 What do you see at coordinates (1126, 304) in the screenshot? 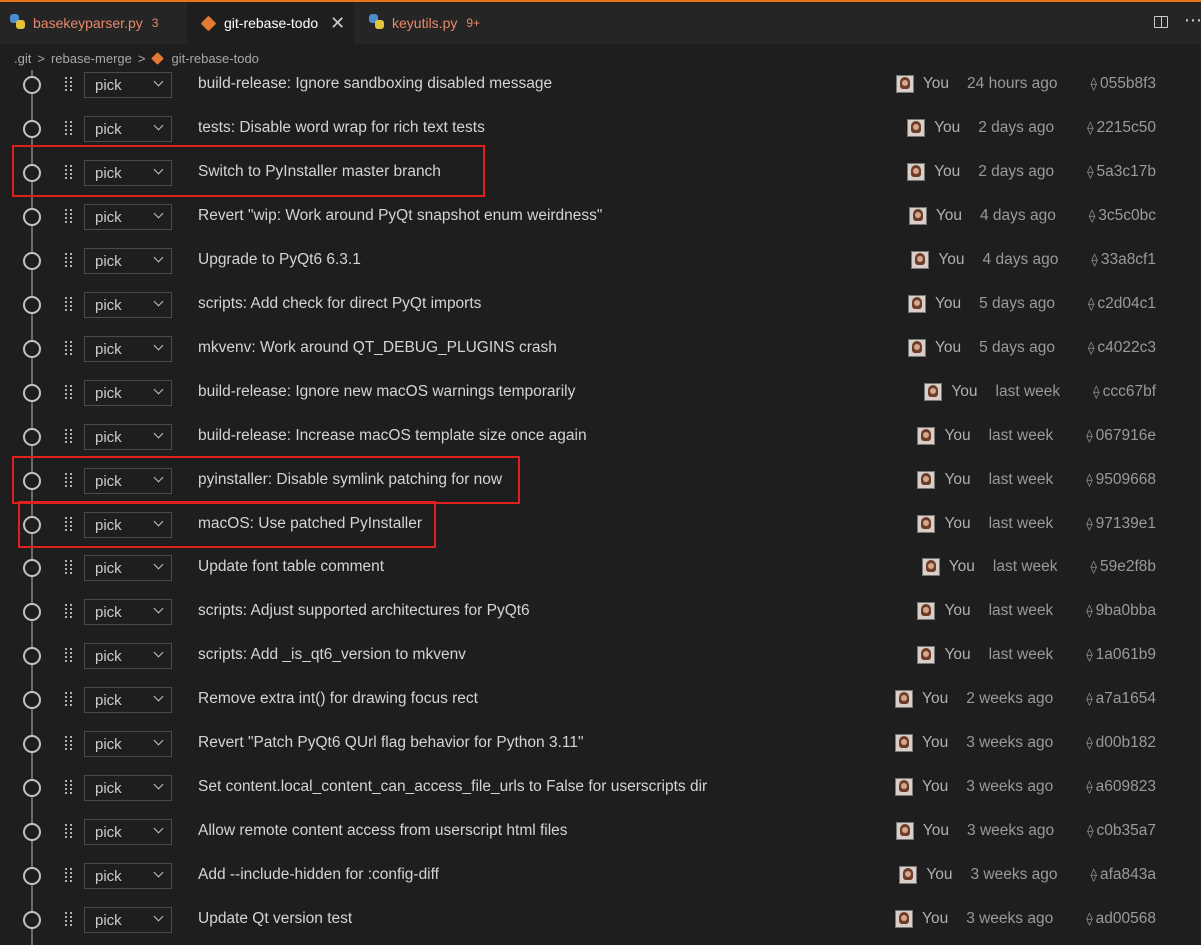
I see `commit-hash: c2d04c1` at bounding box center [1126, 304].